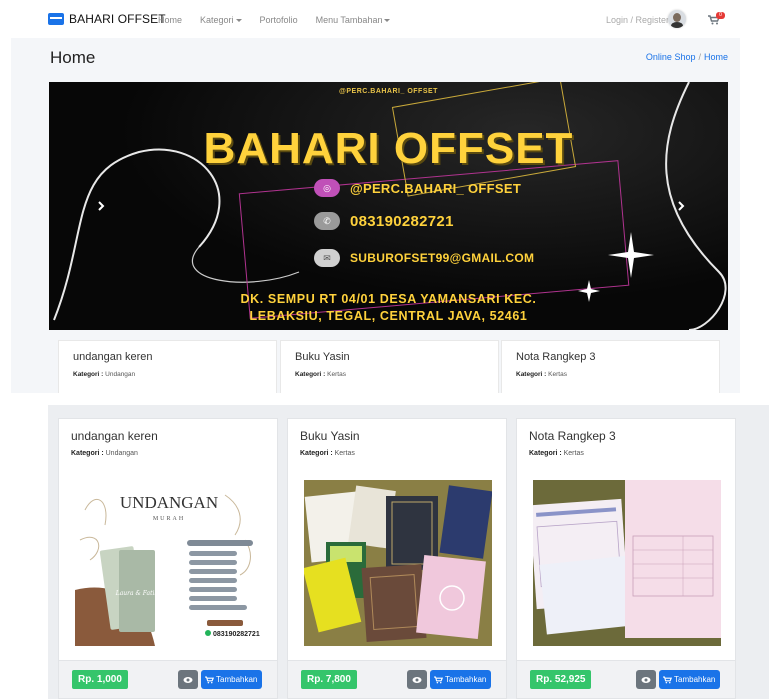 Image resolution: width=769 pixels, height=699 pixels. I want to click on nav-portofolio: Portofolio, so click(279, 20).